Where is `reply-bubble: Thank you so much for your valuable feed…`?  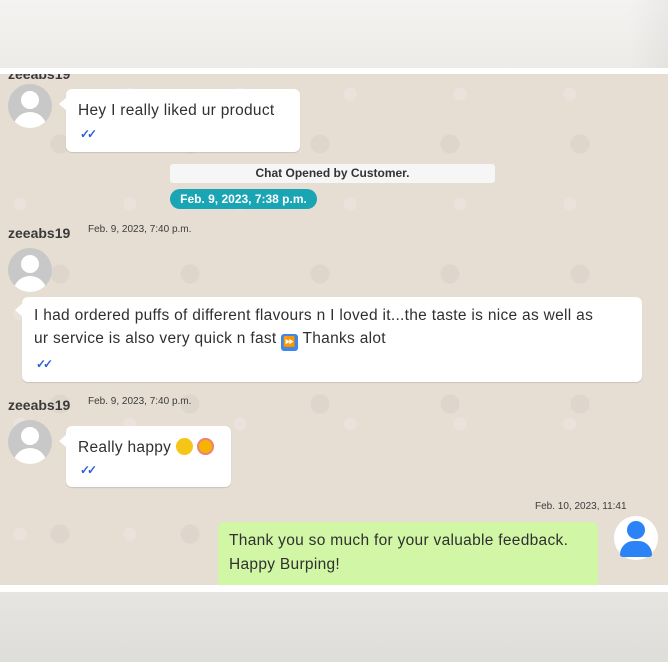 reply-bubble: Thank you so much for your valuable feed… is located at coordinates (408, 553).